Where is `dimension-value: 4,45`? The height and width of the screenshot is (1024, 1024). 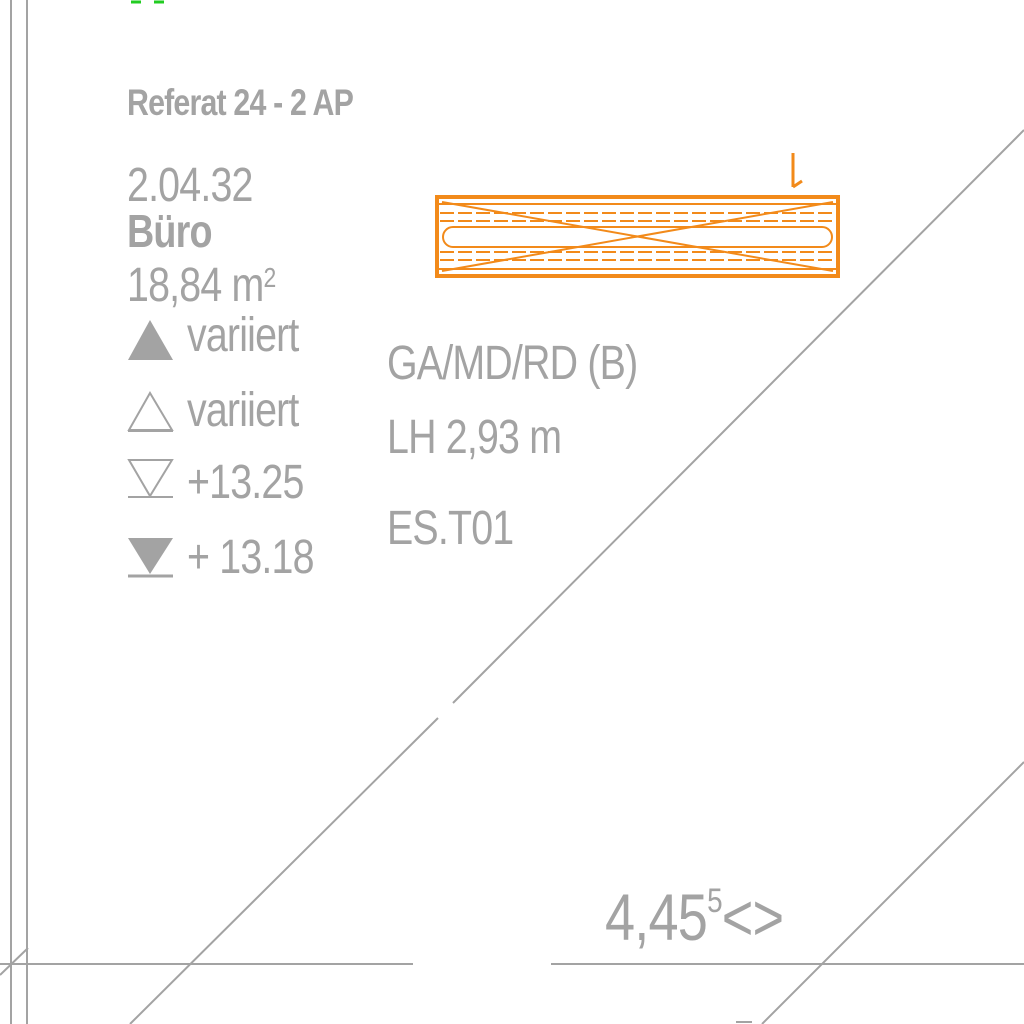
dimension-value: 4,45 is located at coordinates (656, 917).